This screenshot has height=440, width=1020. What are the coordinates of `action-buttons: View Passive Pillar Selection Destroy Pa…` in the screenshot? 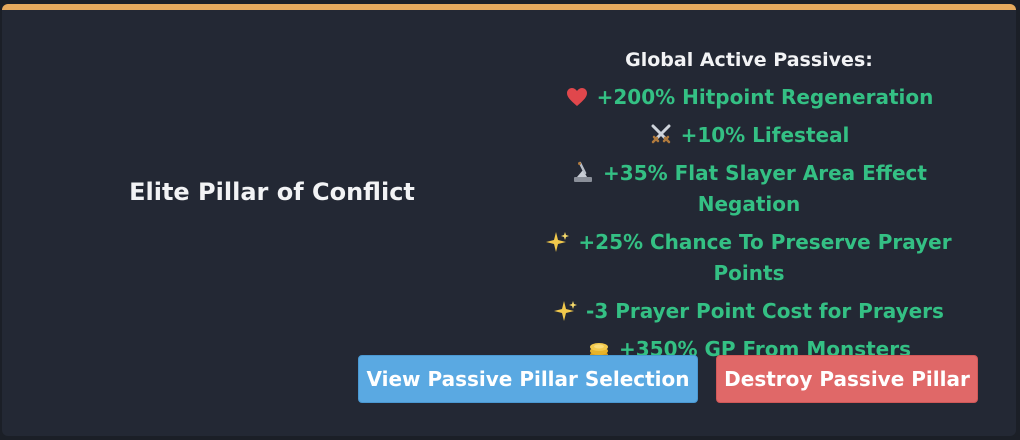 It's located at (678, 379).